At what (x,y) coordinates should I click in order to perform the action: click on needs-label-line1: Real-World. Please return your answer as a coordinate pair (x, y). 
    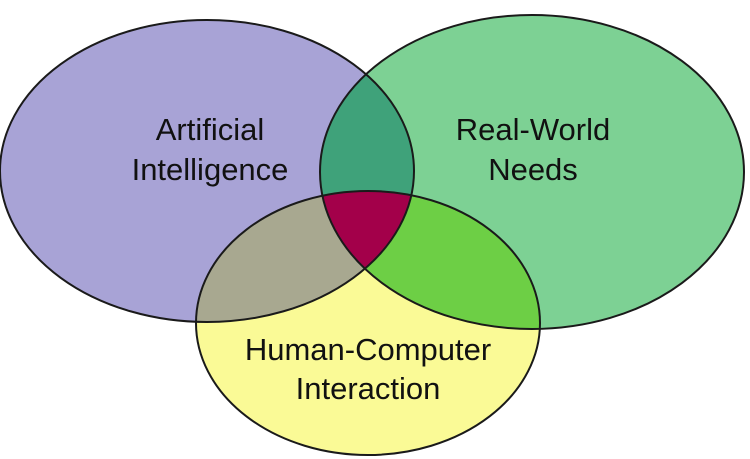
    Looking at the image, I should click on (533, 129).